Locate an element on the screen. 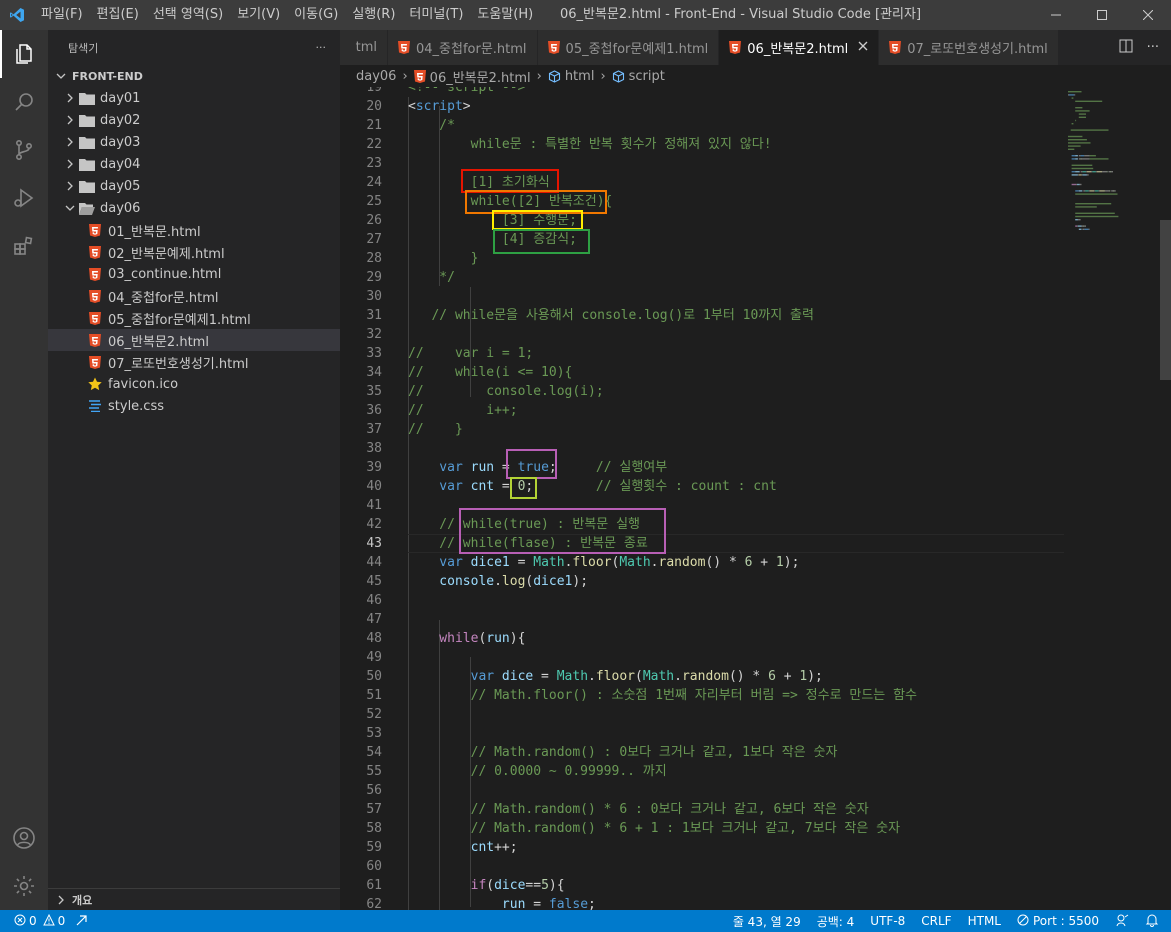 This screenshot has width=1171, height=932. vertical-scrollbar is located at coordinates (1165, 498).